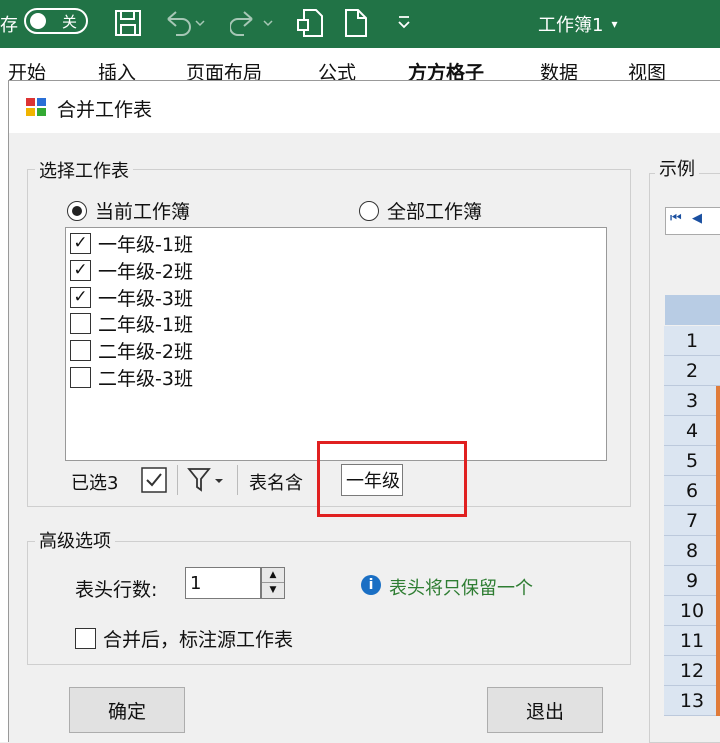  I want to click on list-item: 二年级-2班, so click(131, 350).